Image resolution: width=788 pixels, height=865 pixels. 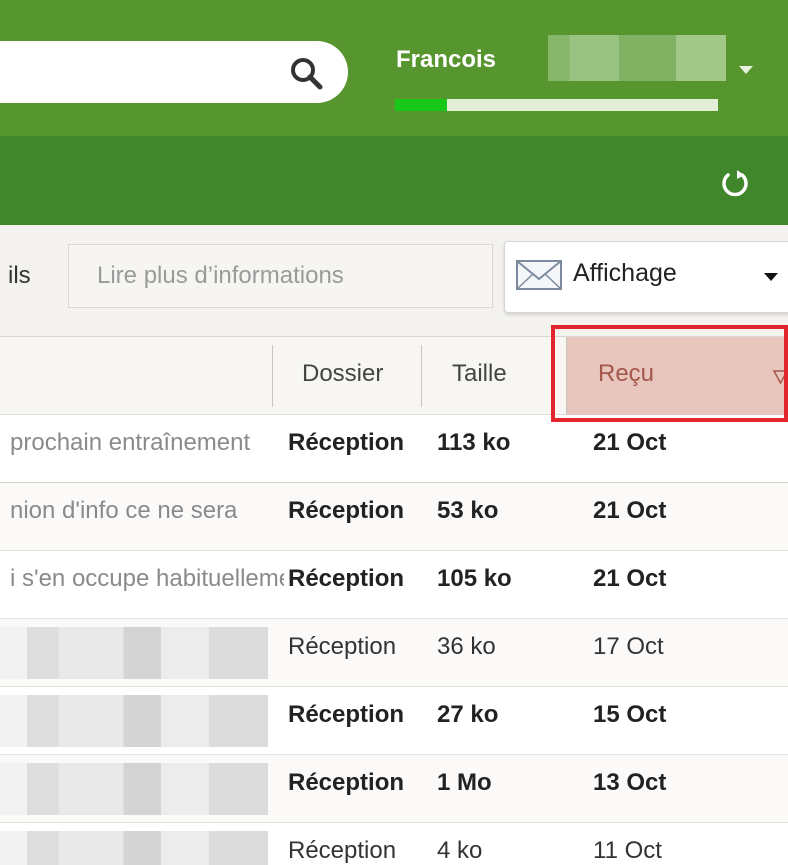 What do you see at coordinates (474, 578) in the screenshot?
I see `message-size: 105 ko` at bounding box center [474, 578].